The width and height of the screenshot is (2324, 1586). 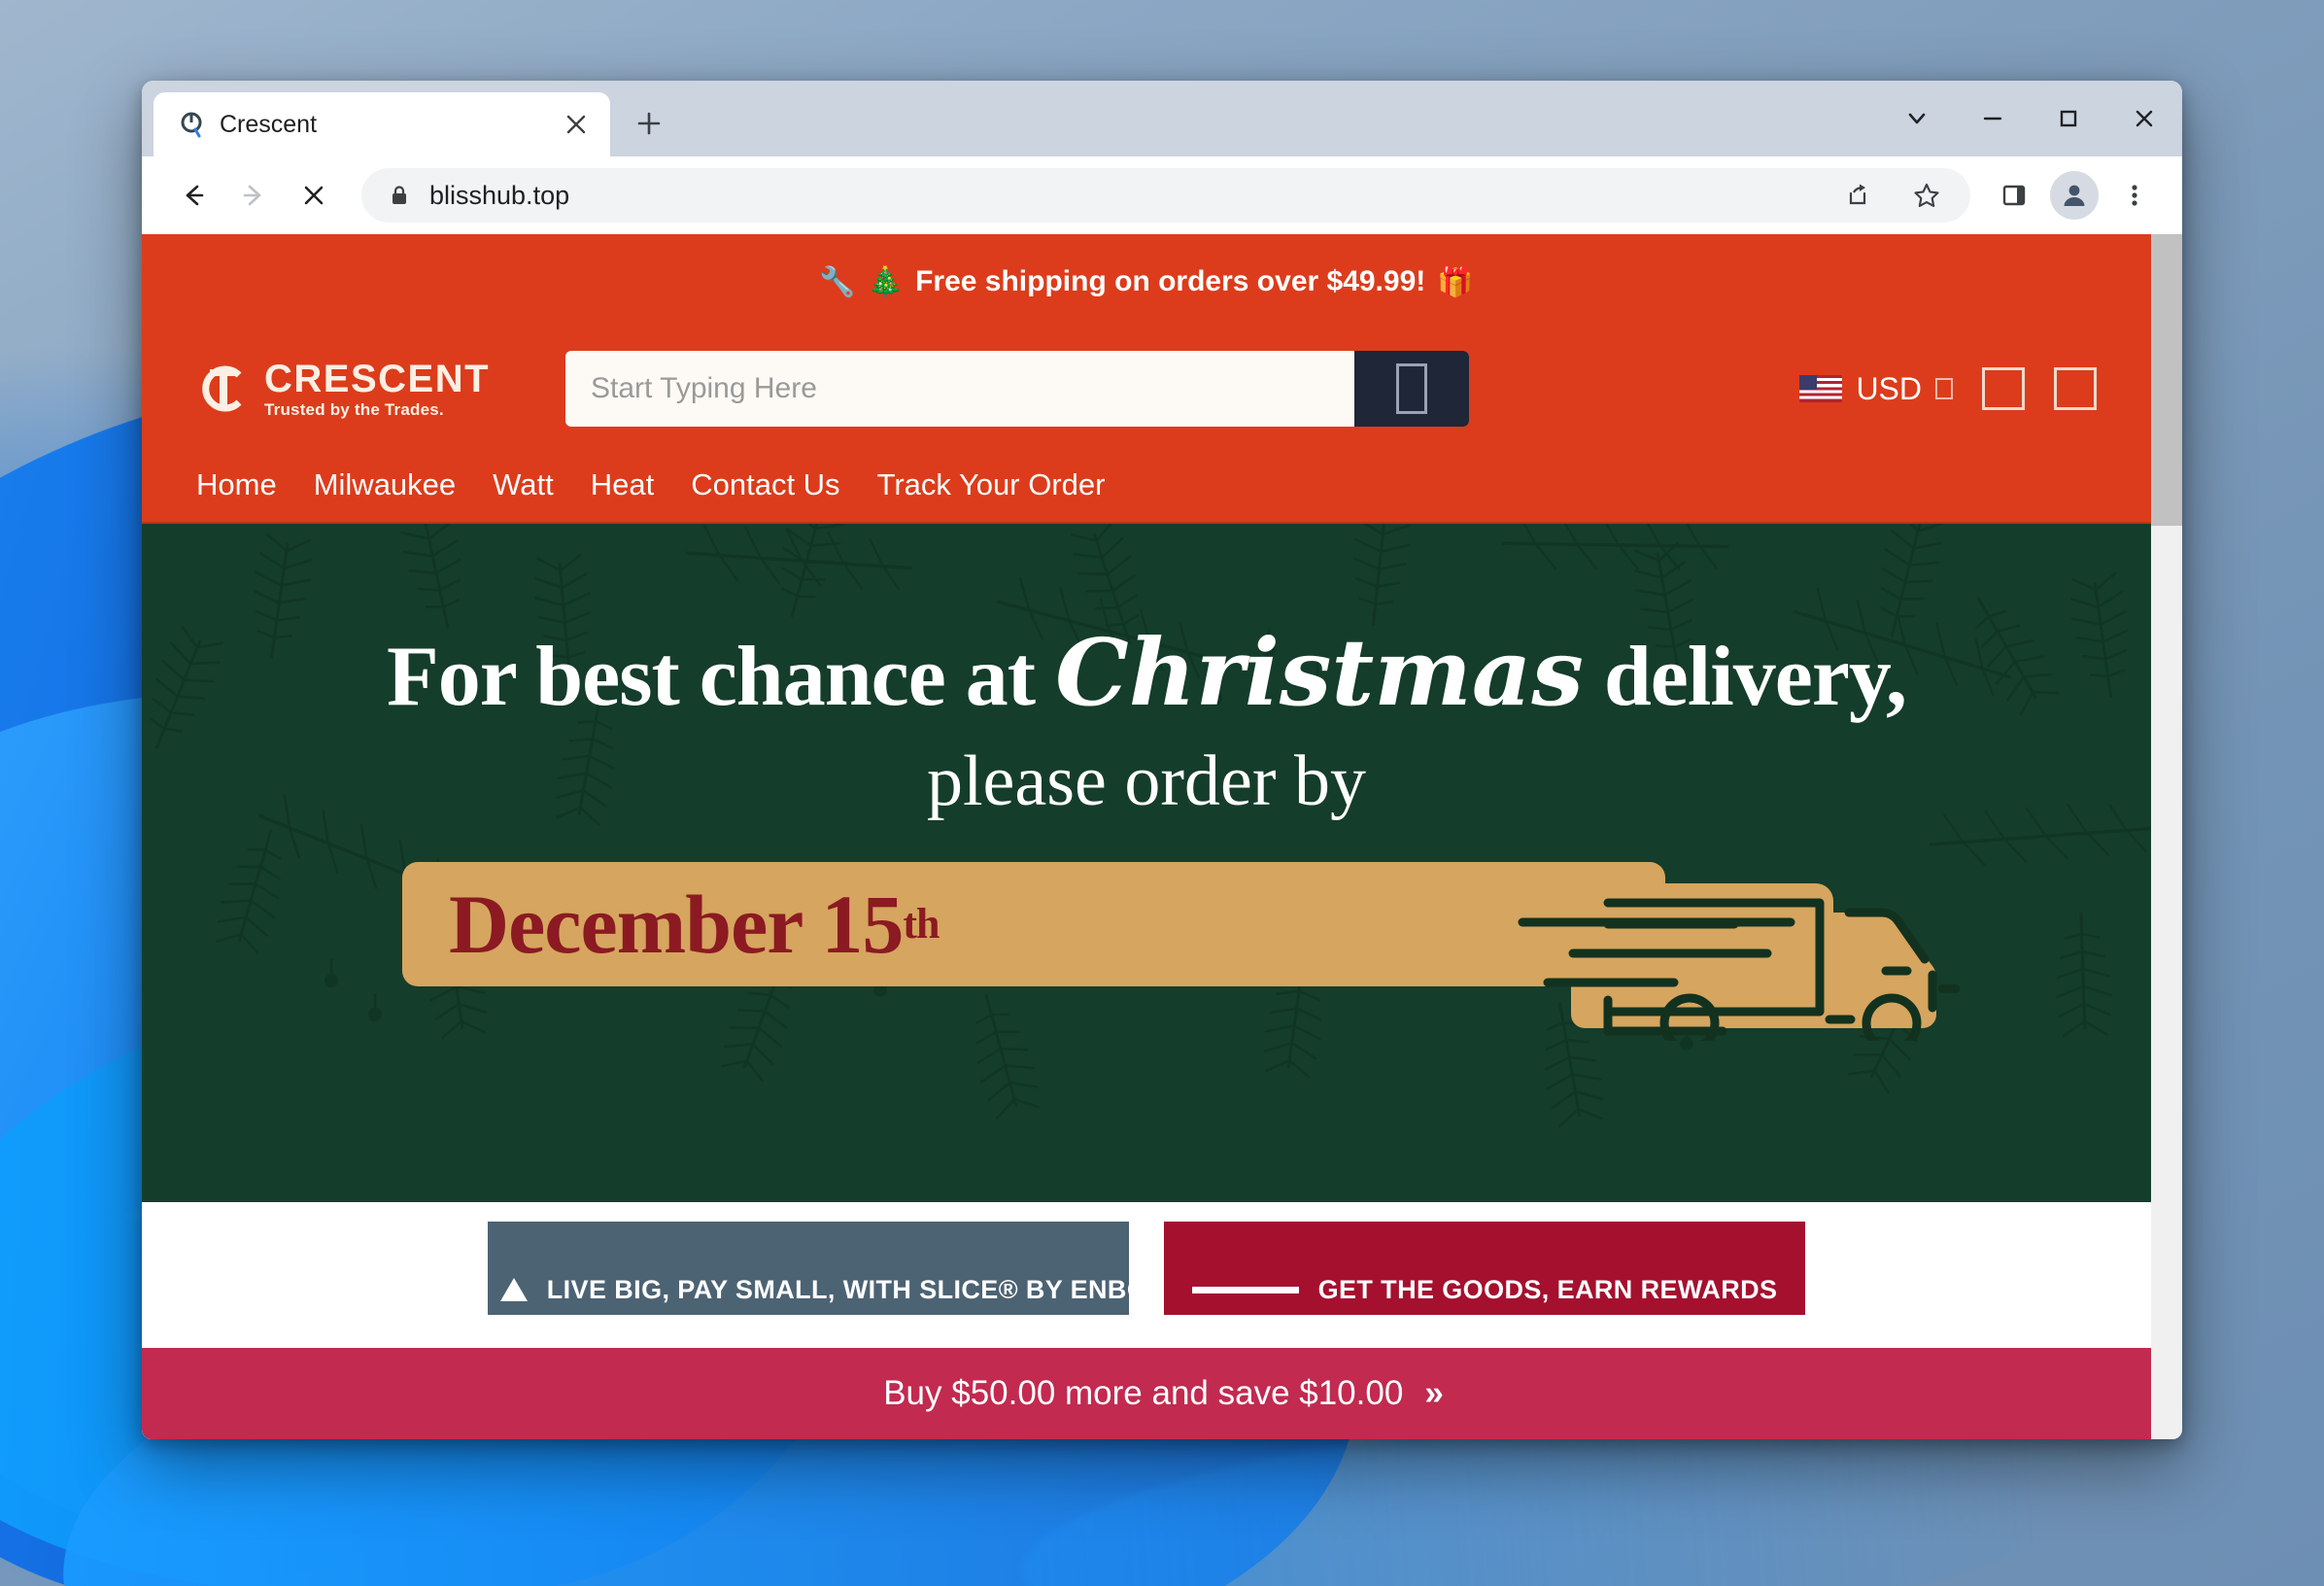 What do you see at coordinates (1144, 1393) in the screenshot?
I see `cart-upsell-text: Buy $50.00 more and save $10.00` at bounding box center [1144, 1393].